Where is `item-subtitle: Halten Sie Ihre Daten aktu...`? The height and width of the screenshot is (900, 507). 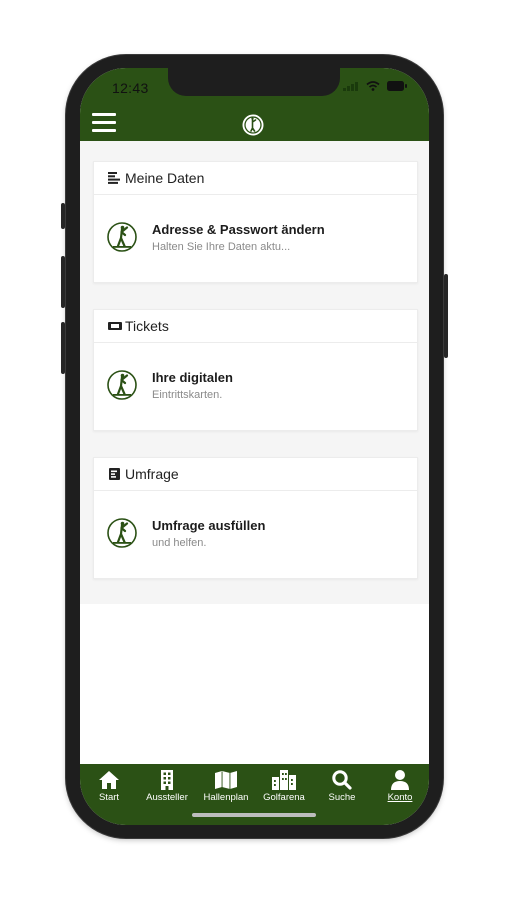
item-subtitle: Halten Sie Ihre Daten aktu... is located at coordinates (221, 247).